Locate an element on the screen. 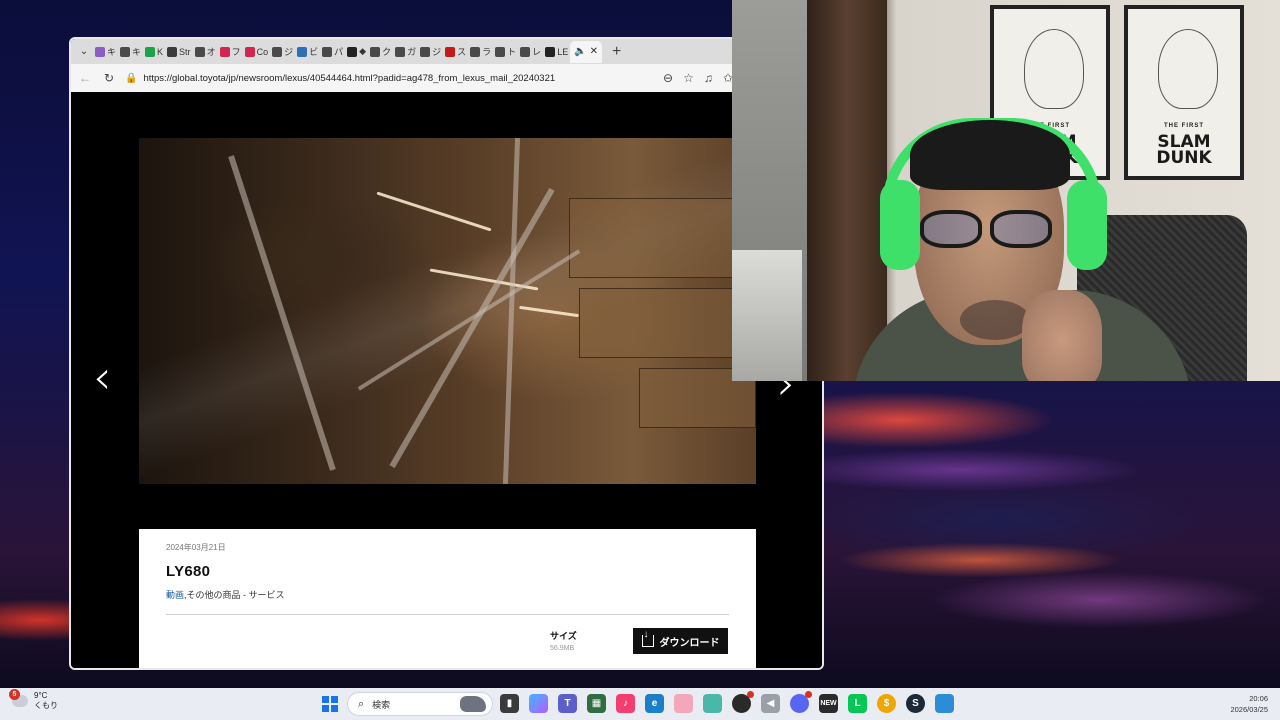 The image size is (1280, 720). tab-bar: ⌄ キ キ K Str オ フ Co ジ ビ パ ◆ ク ガ ジ ス ラ ト レ LE 🔈 ✕ + is located at coordinates (446, 51).